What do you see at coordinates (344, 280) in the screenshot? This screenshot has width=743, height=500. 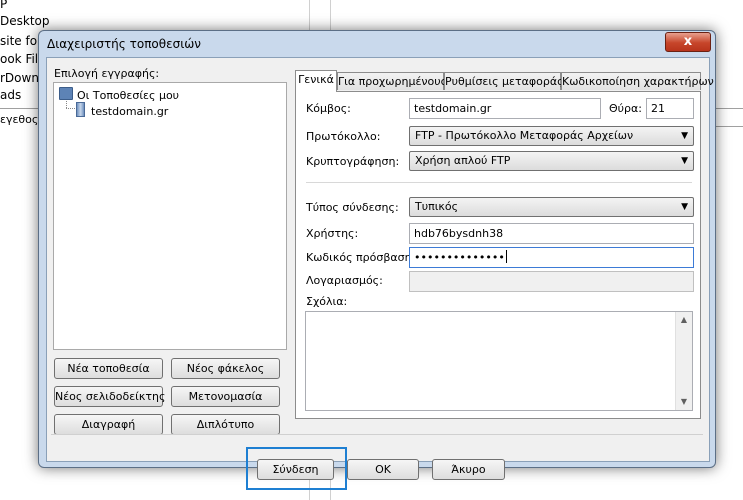 I see `account-label: Λογαριασμός:` at bounding box center [344, 280].